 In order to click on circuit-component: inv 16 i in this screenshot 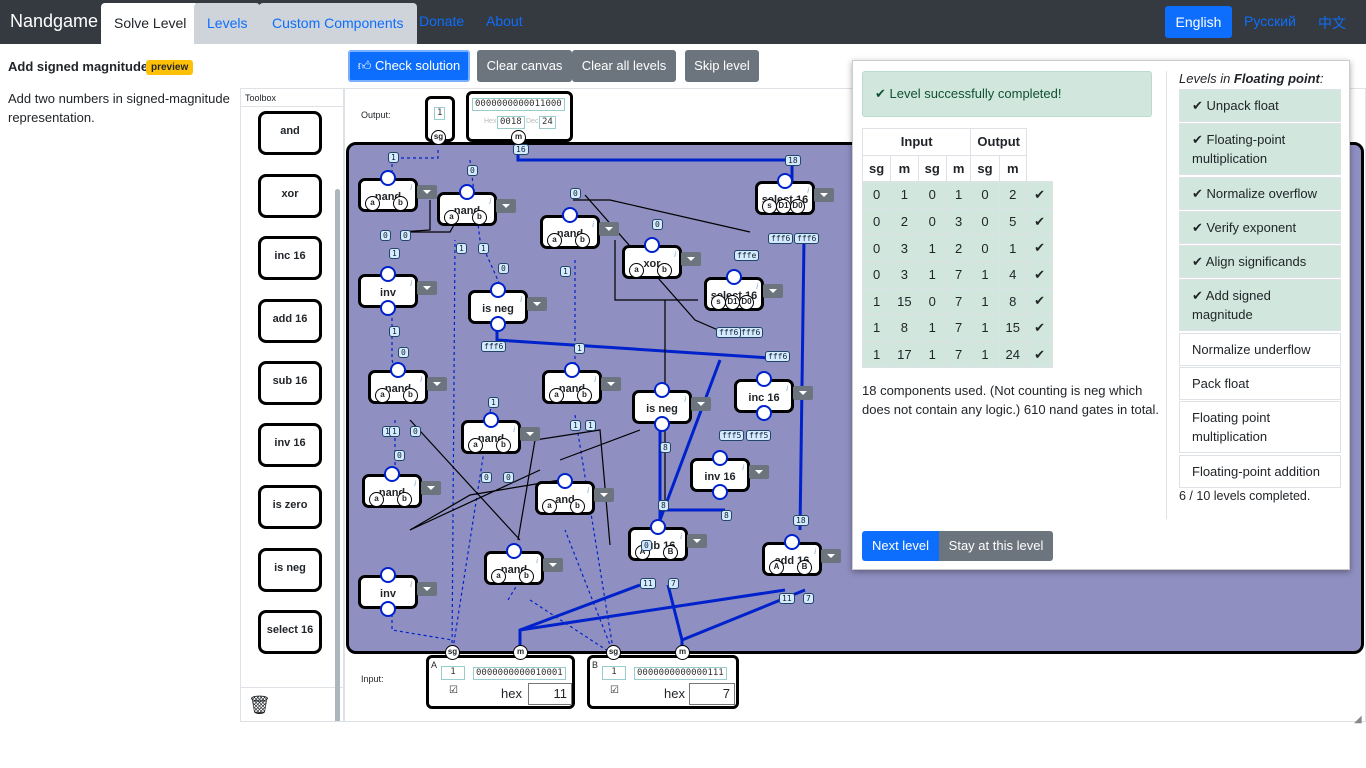, I will do `click(729, 475)`.